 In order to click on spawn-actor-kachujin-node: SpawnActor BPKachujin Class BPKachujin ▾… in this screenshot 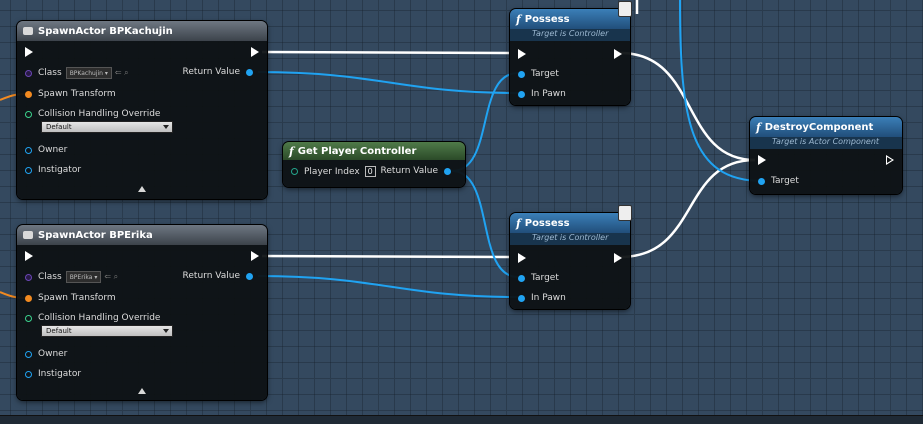, I will do `click(142, 110)`.